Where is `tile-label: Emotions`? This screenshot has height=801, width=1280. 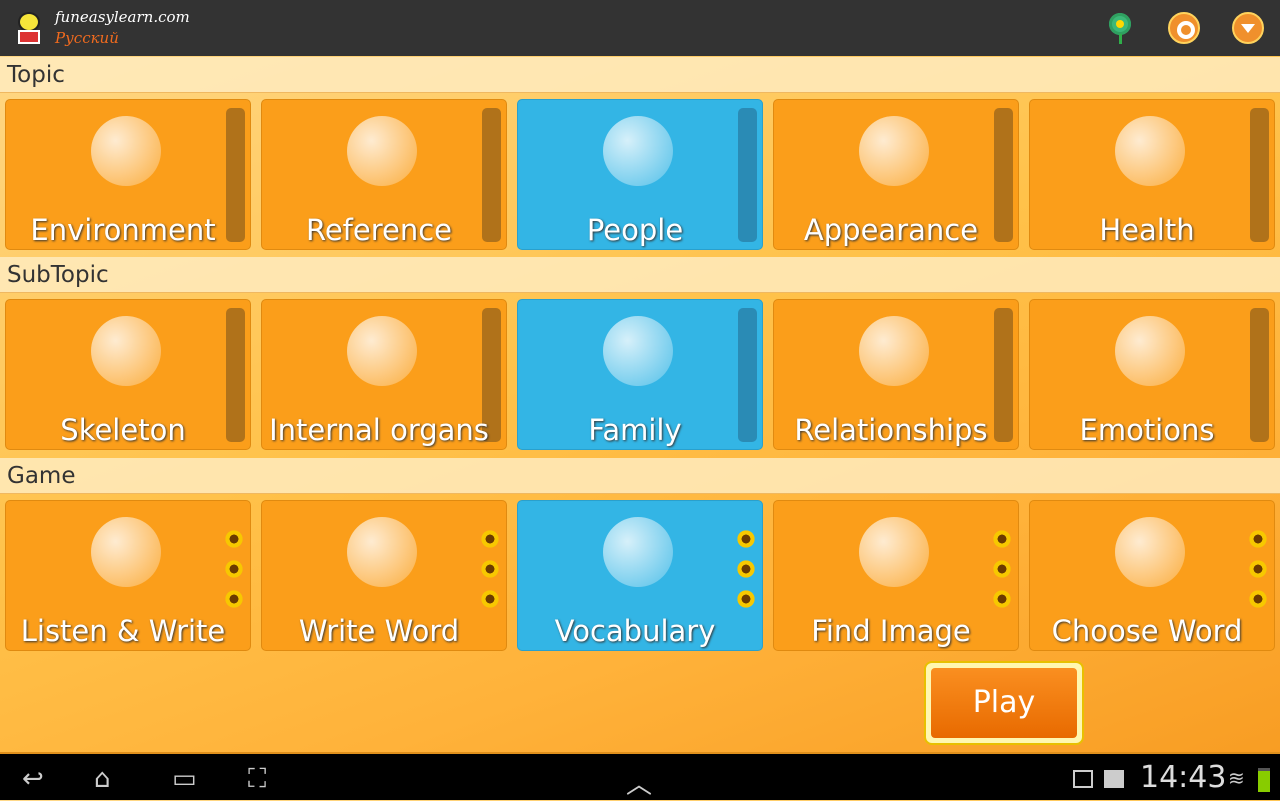 tile-label: Emotions is located at coordinates (1147, 430).